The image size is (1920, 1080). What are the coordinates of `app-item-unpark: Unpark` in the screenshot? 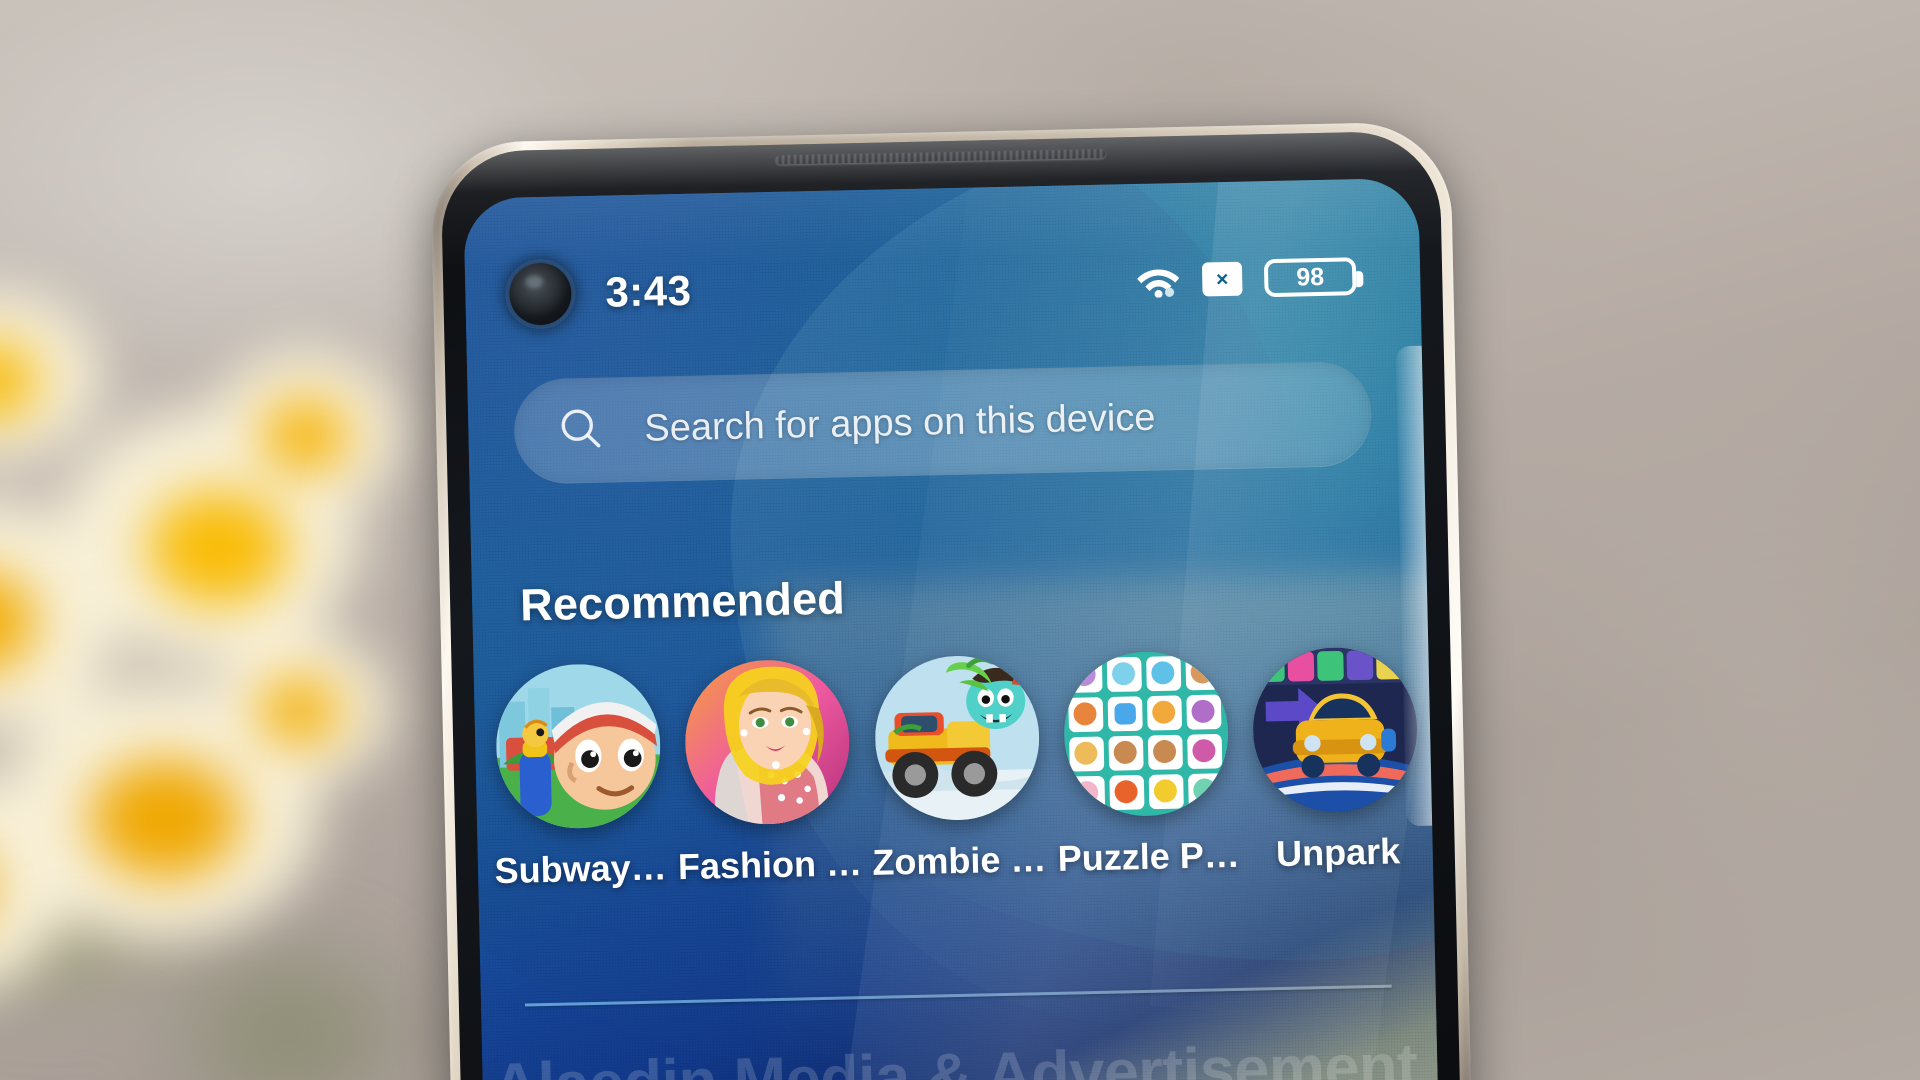 It's located at (1336, 760).